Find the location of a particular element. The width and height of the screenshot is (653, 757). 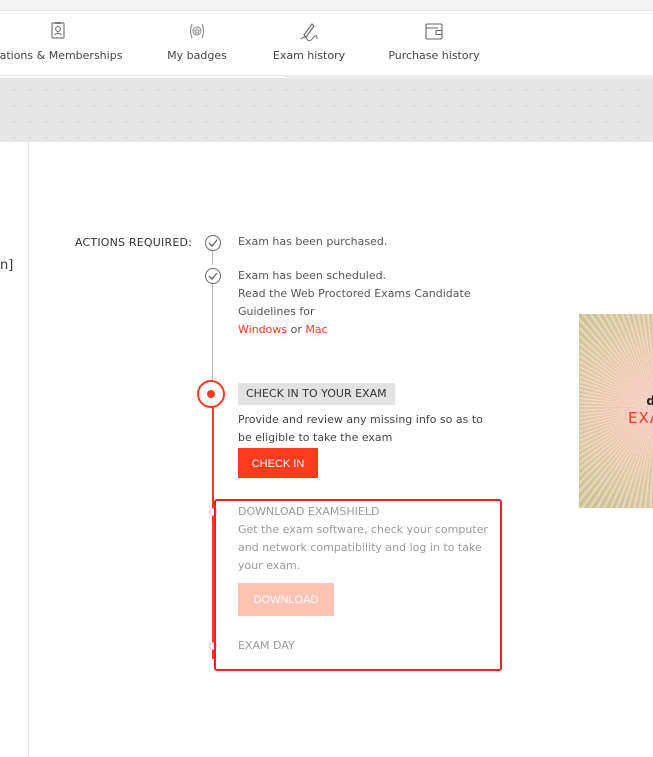

top-strip is located at coordinates (326, 5).